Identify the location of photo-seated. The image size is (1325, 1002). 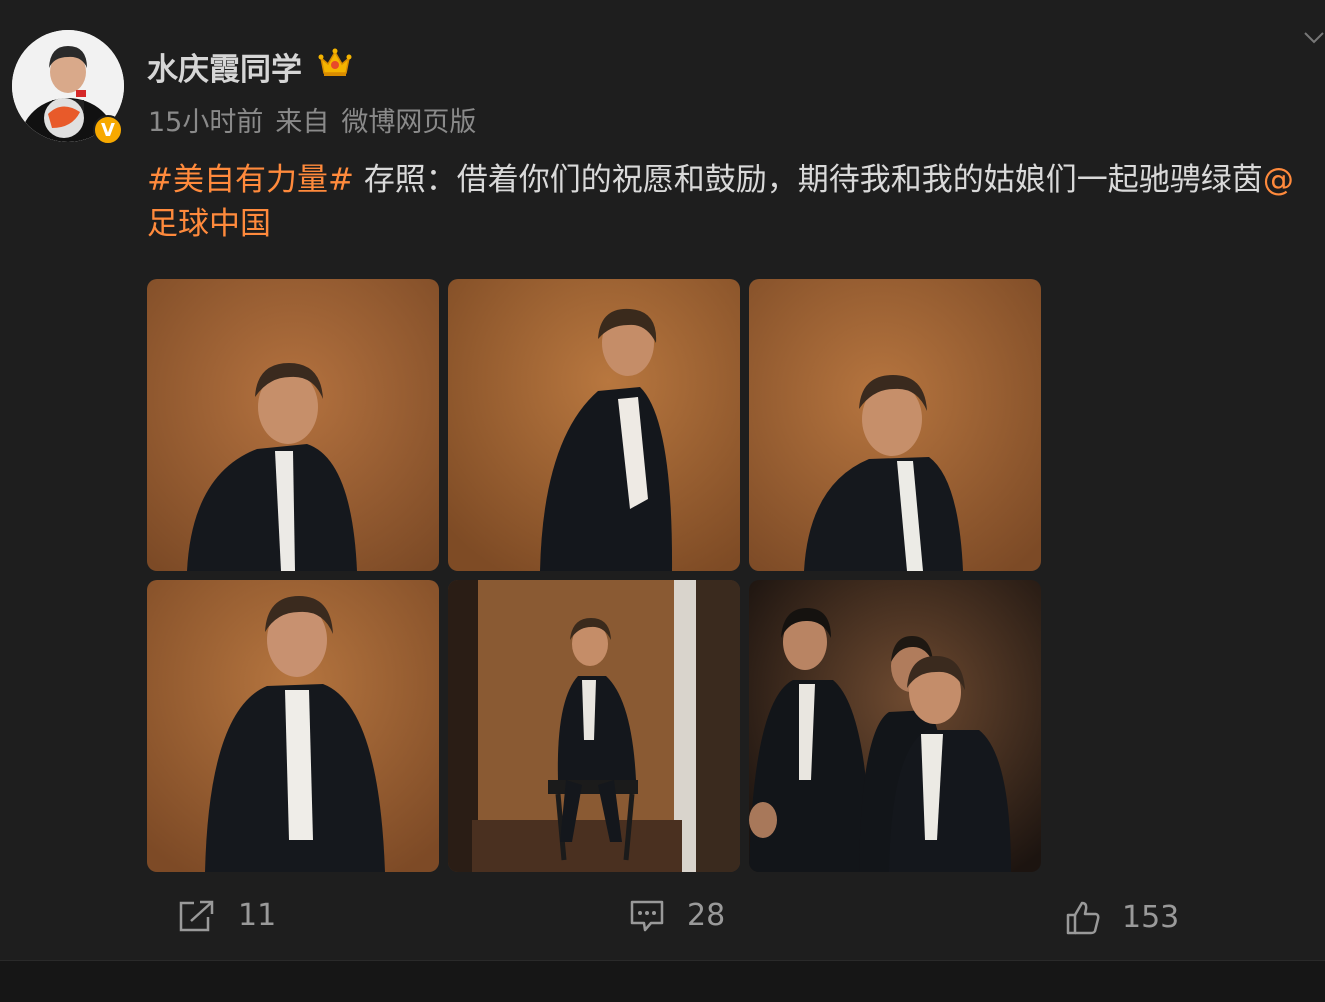
(594, 726).